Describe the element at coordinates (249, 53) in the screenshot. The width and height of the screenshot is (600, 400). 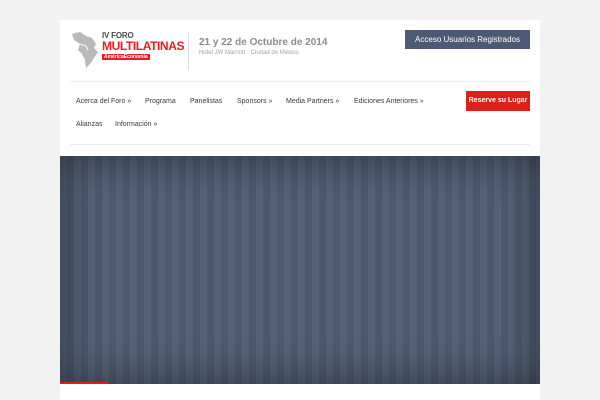
I see `event-venue: Hotel JW Marriott · Ciudad de México` at that location.